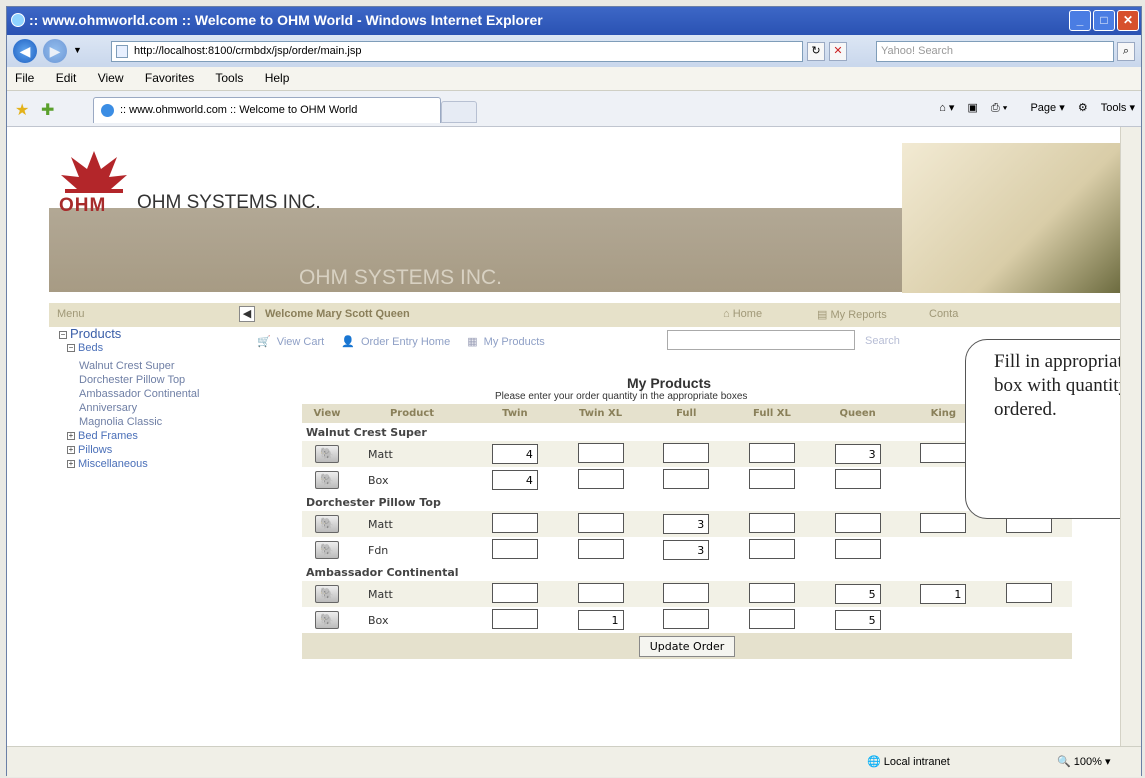 Image resolution: width=1145 pixels, height=778 pixels. What do you see at coordinates (154, 334) in the screenshot?
I see `tree-products: − Products` at bounding box center [154, 334].